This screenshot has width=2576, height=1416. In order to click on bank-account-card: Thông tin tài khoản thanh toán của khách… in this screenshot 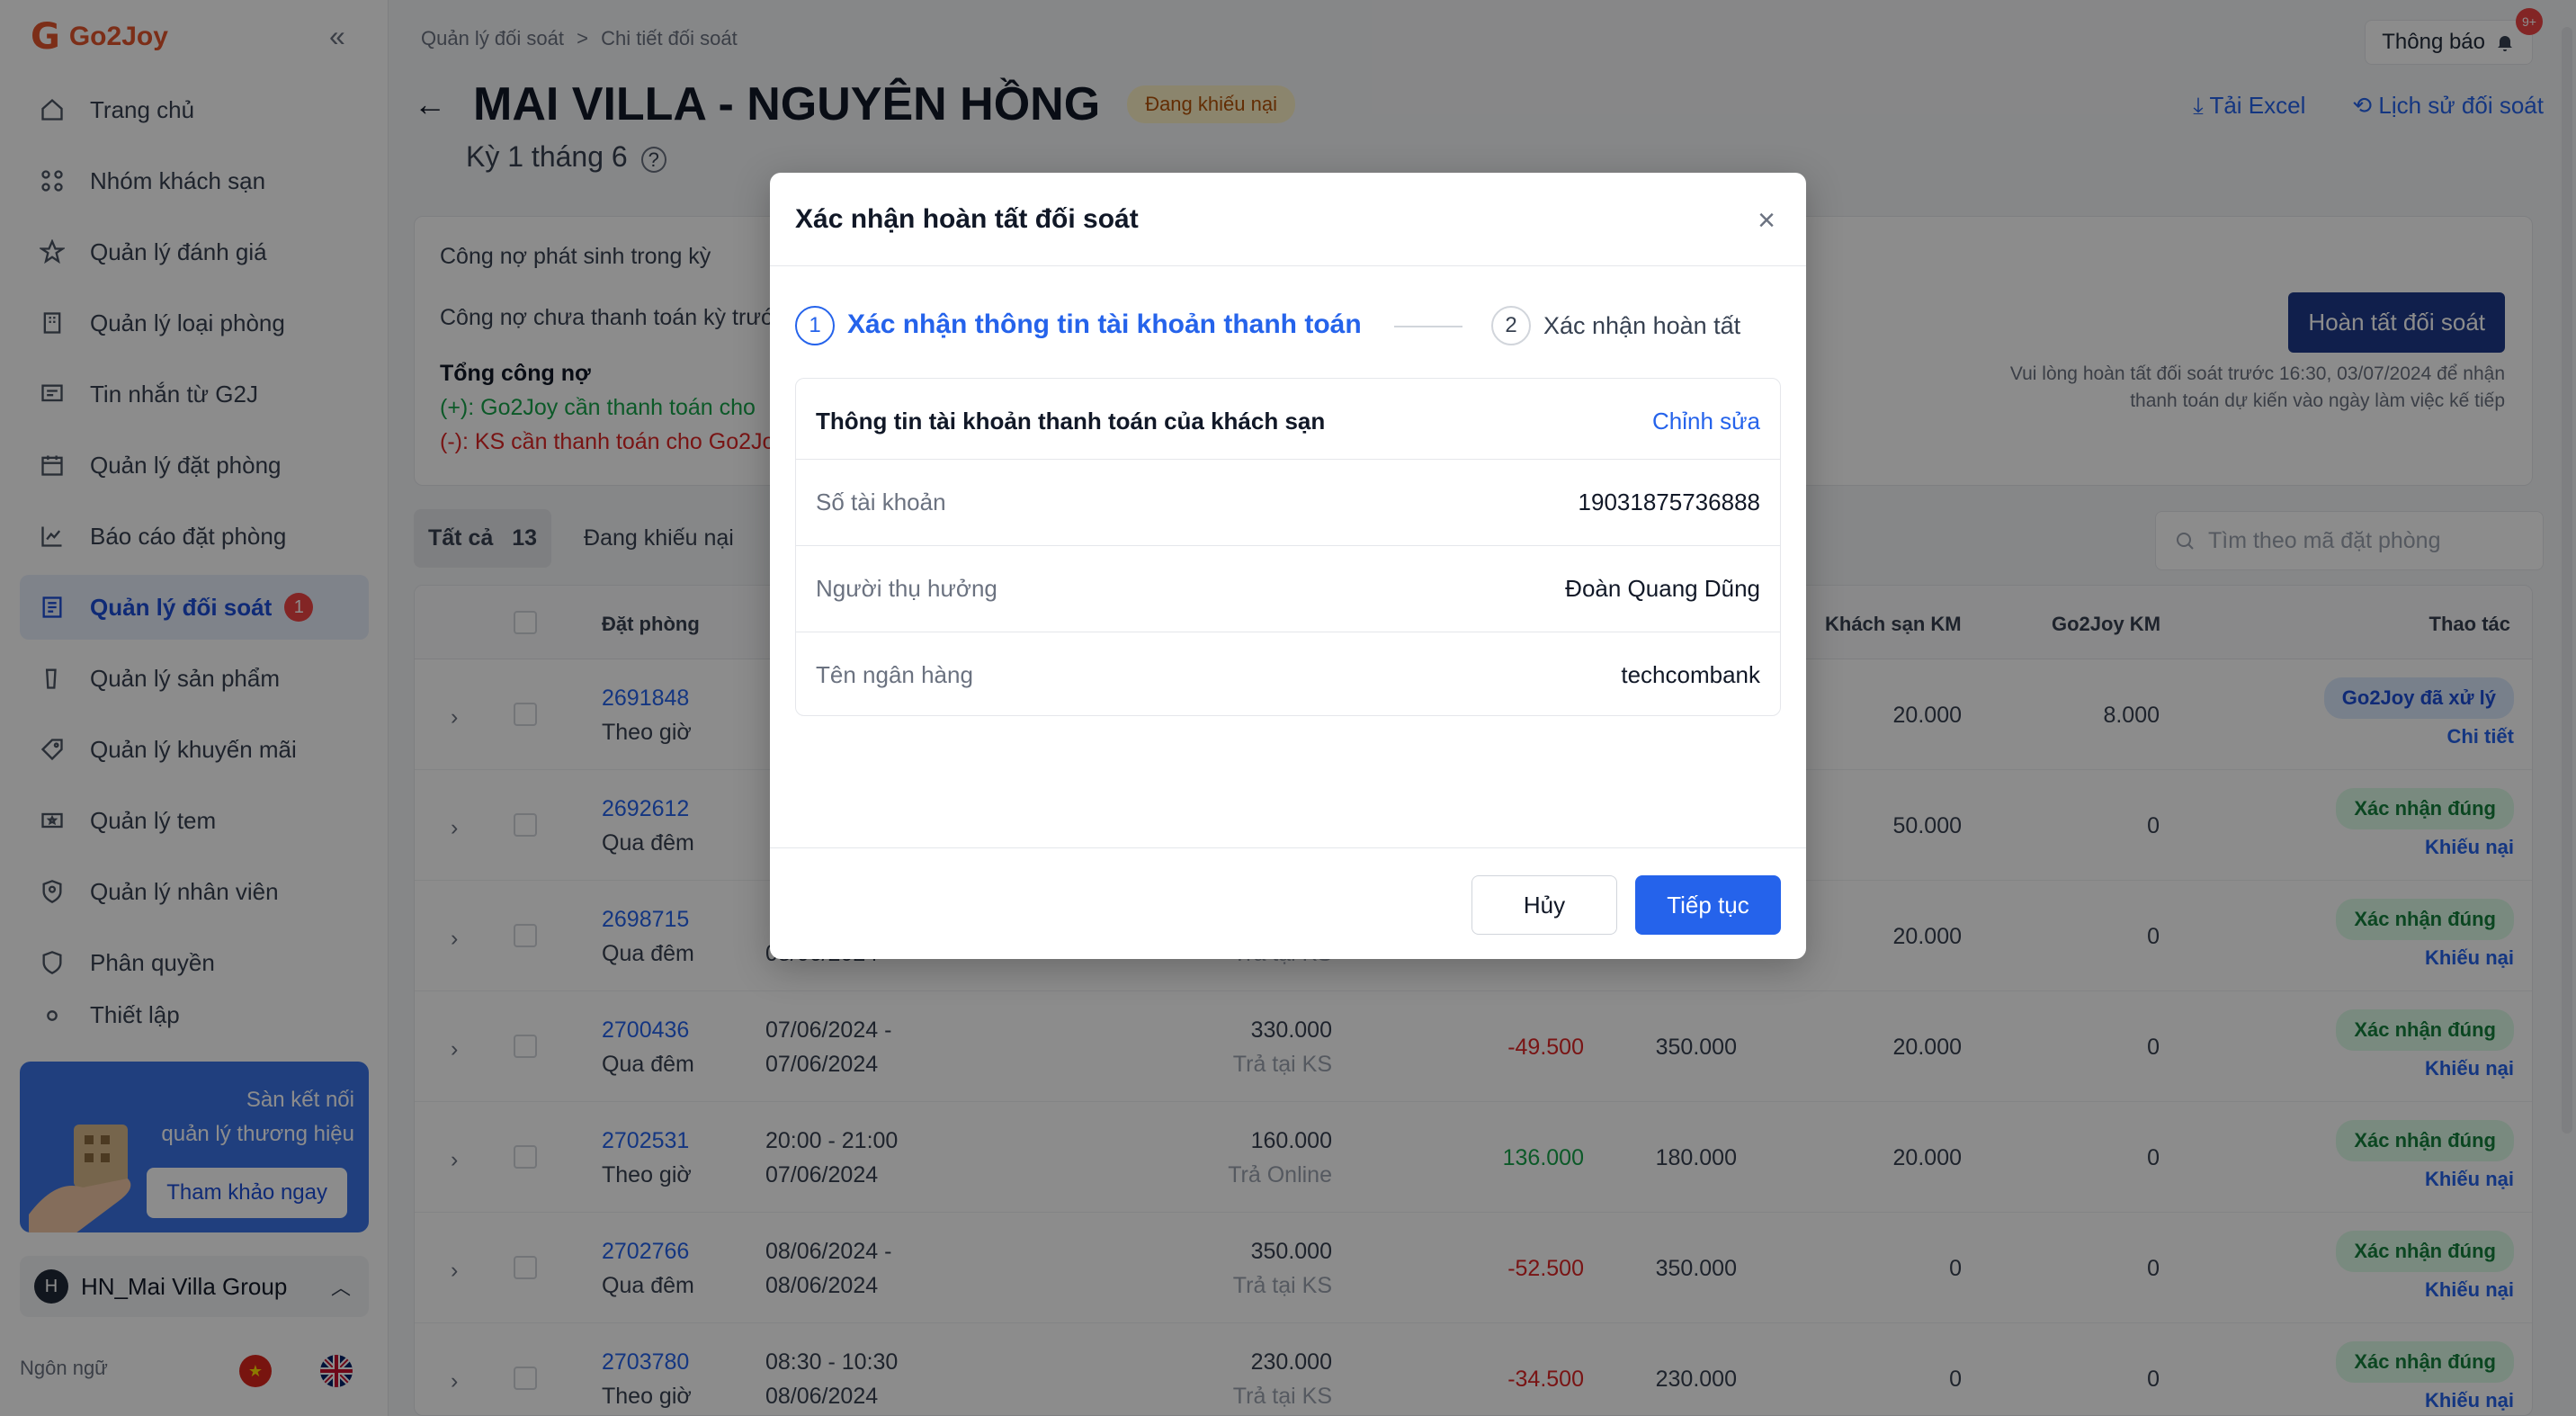, I will do `click(1288, 547)`.